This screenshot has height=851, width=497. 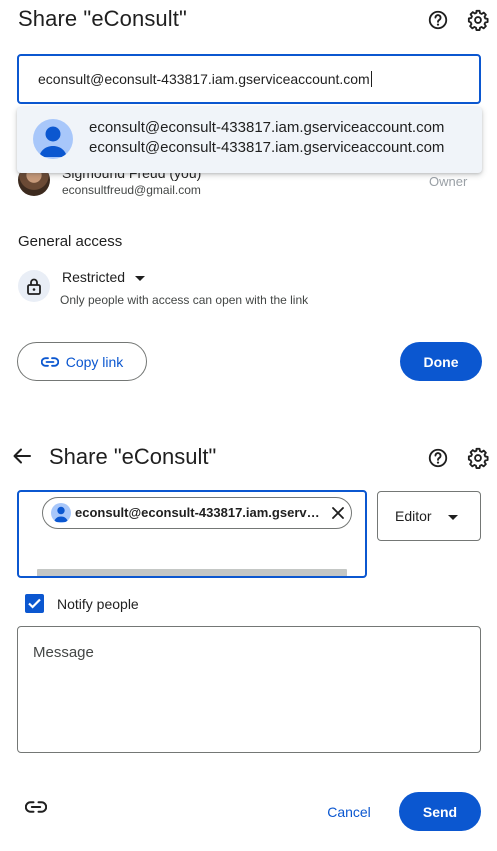 I want to click on copy-link-label: Copy link, so click(x=94, y=361).